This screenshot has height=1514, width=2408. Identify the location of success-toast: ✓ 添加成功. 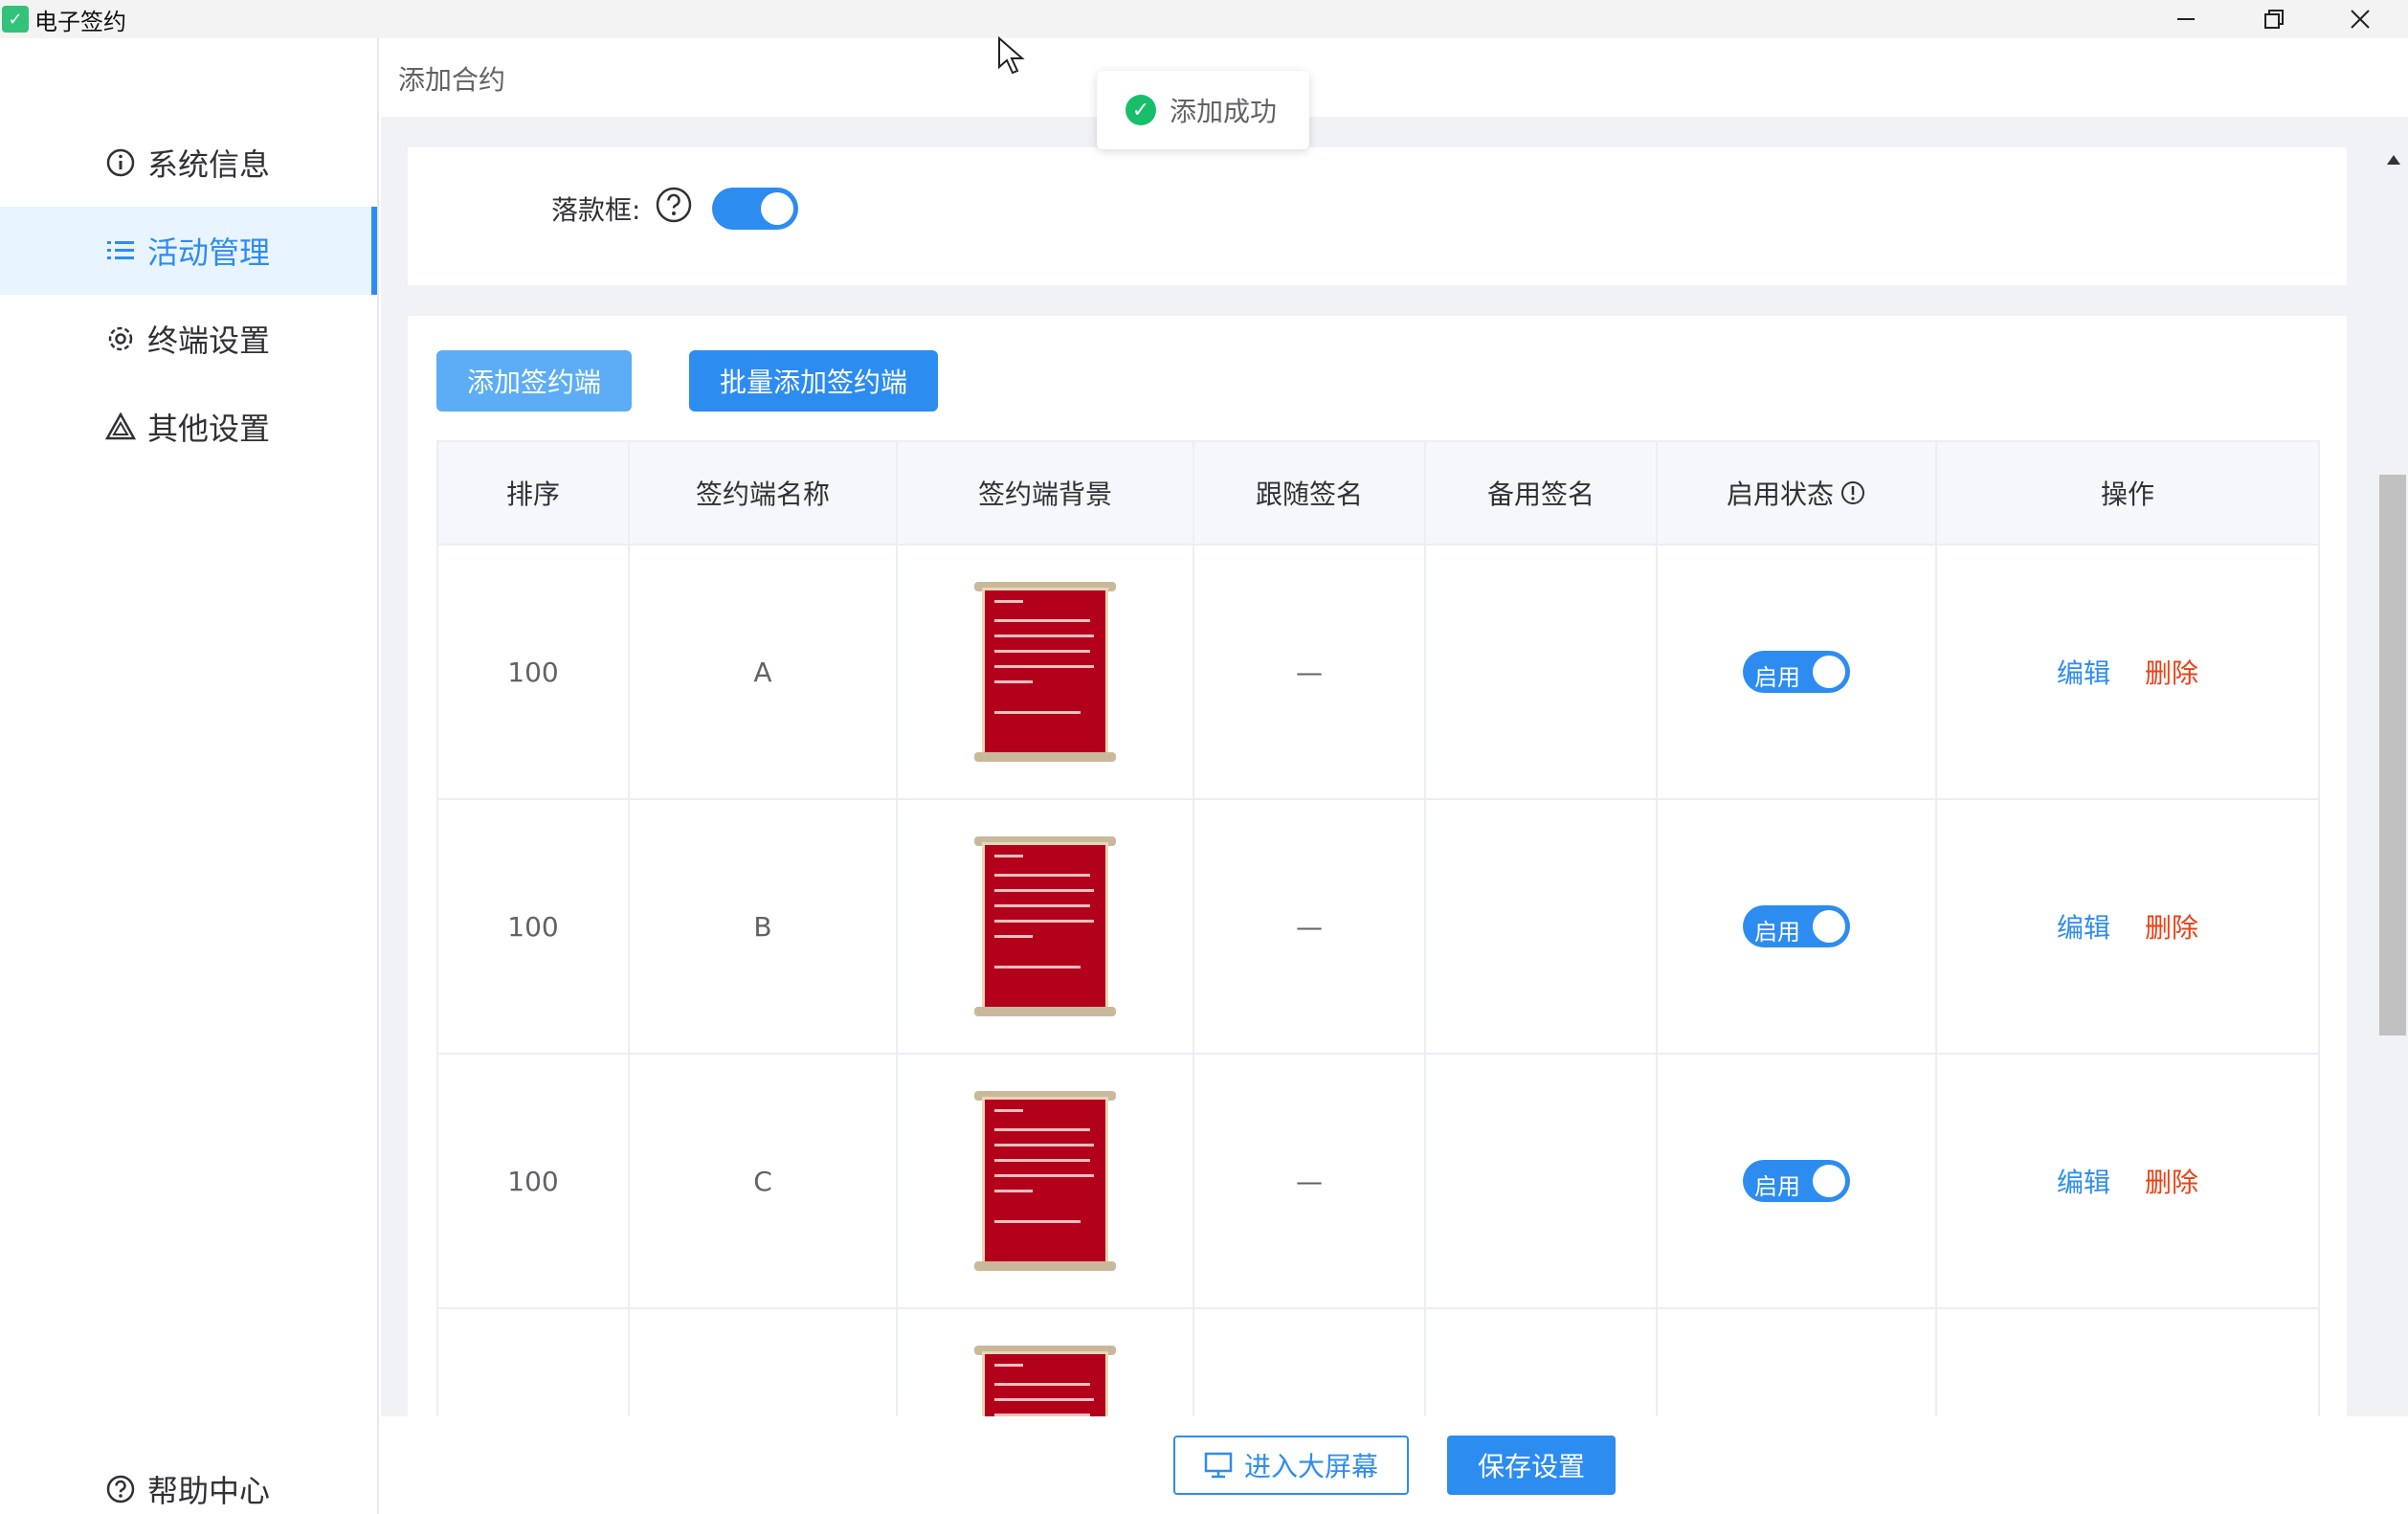
(1203, 110).